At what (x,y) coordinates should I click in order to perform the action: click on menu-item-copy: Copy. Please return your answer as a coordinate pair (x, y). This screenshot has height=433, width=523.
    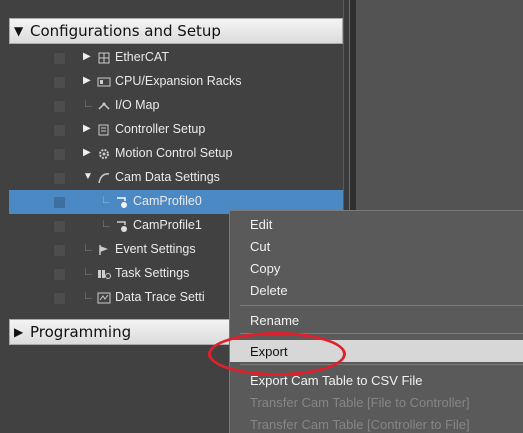
    Looking at the image, I should click on (376, 268).